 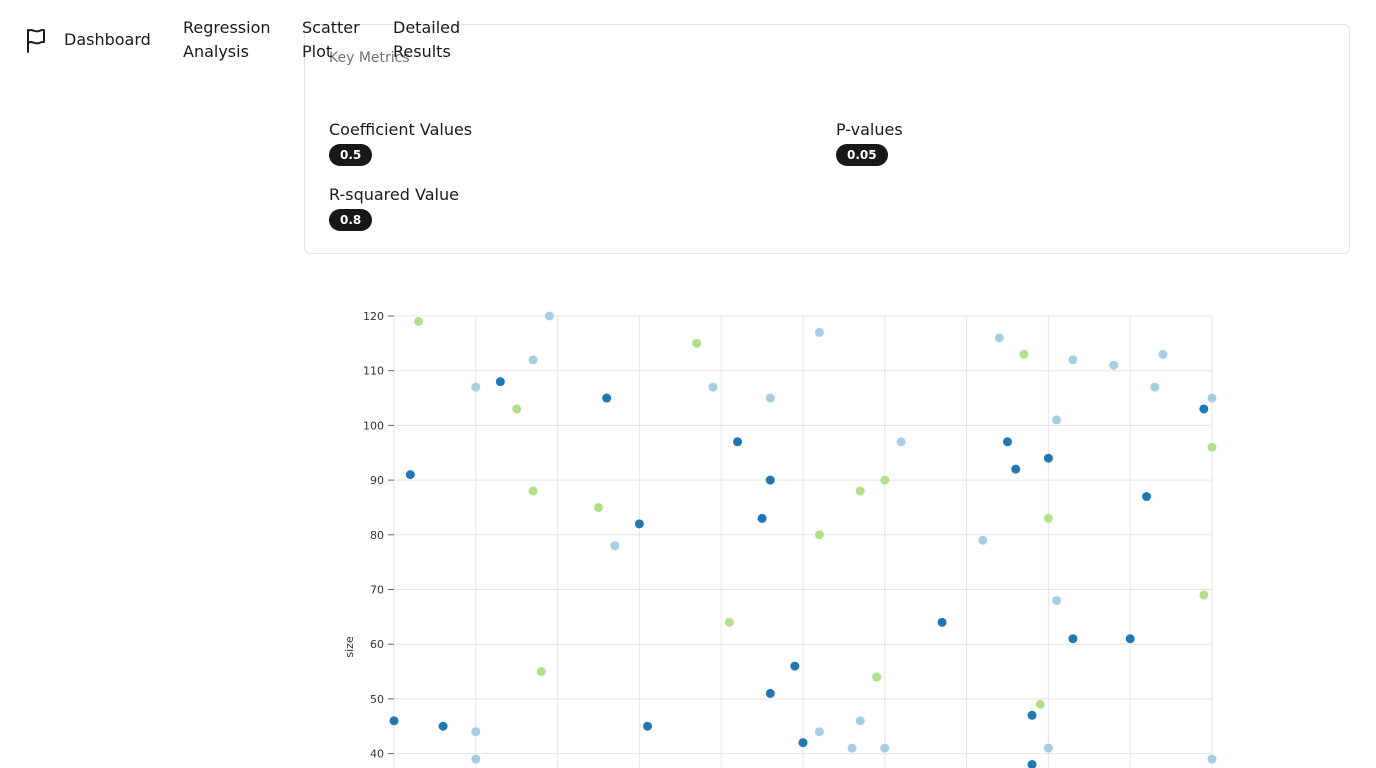 I want to click on y-tick-label: 50, so click(x=377, y=699).